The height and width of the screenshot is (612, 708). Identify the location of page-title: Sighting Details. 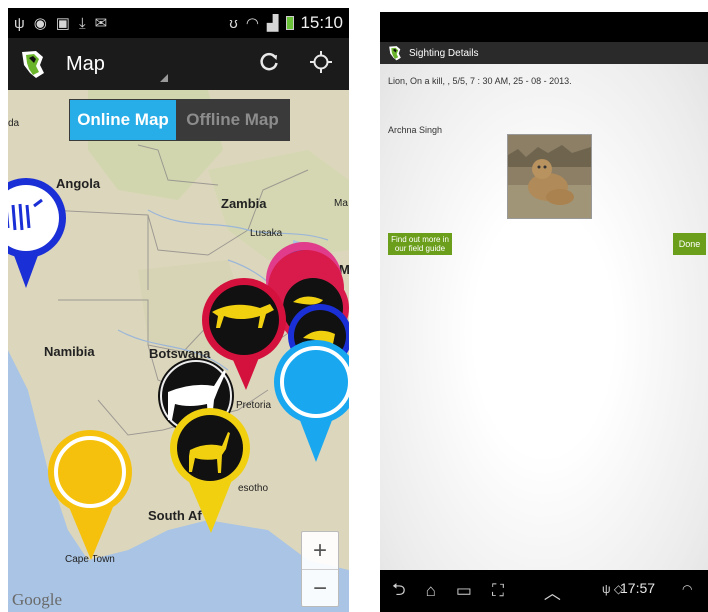
(444, 53).